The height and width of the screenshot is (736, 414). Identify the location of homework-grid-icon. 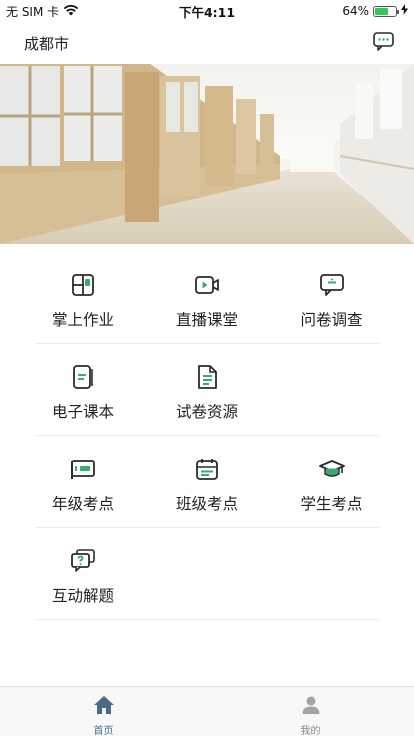
(83, 285).